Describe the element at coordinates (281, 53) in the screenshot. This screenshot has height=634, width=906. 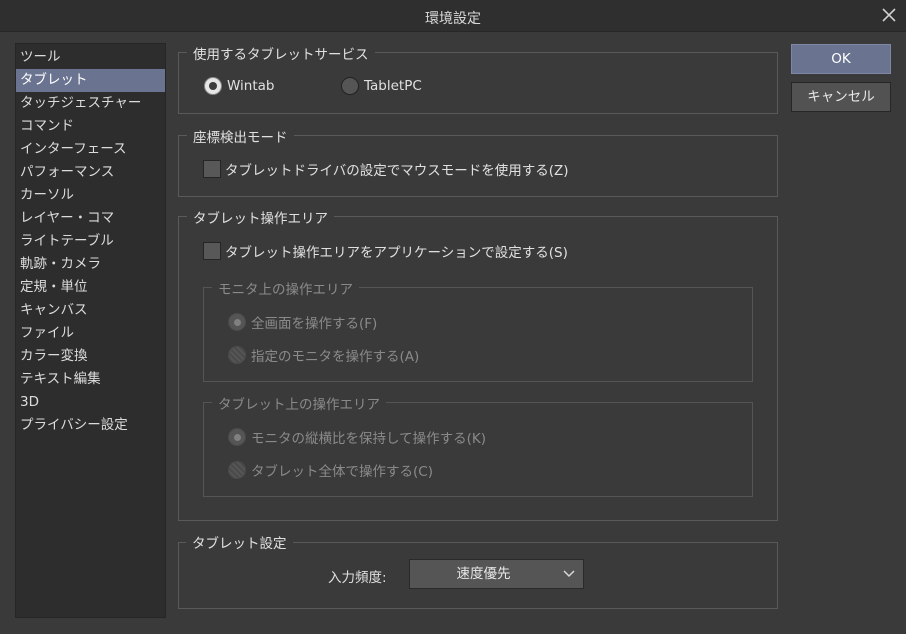
I see `tablet-service-legend: 使用するタブレットサービス` at that location.